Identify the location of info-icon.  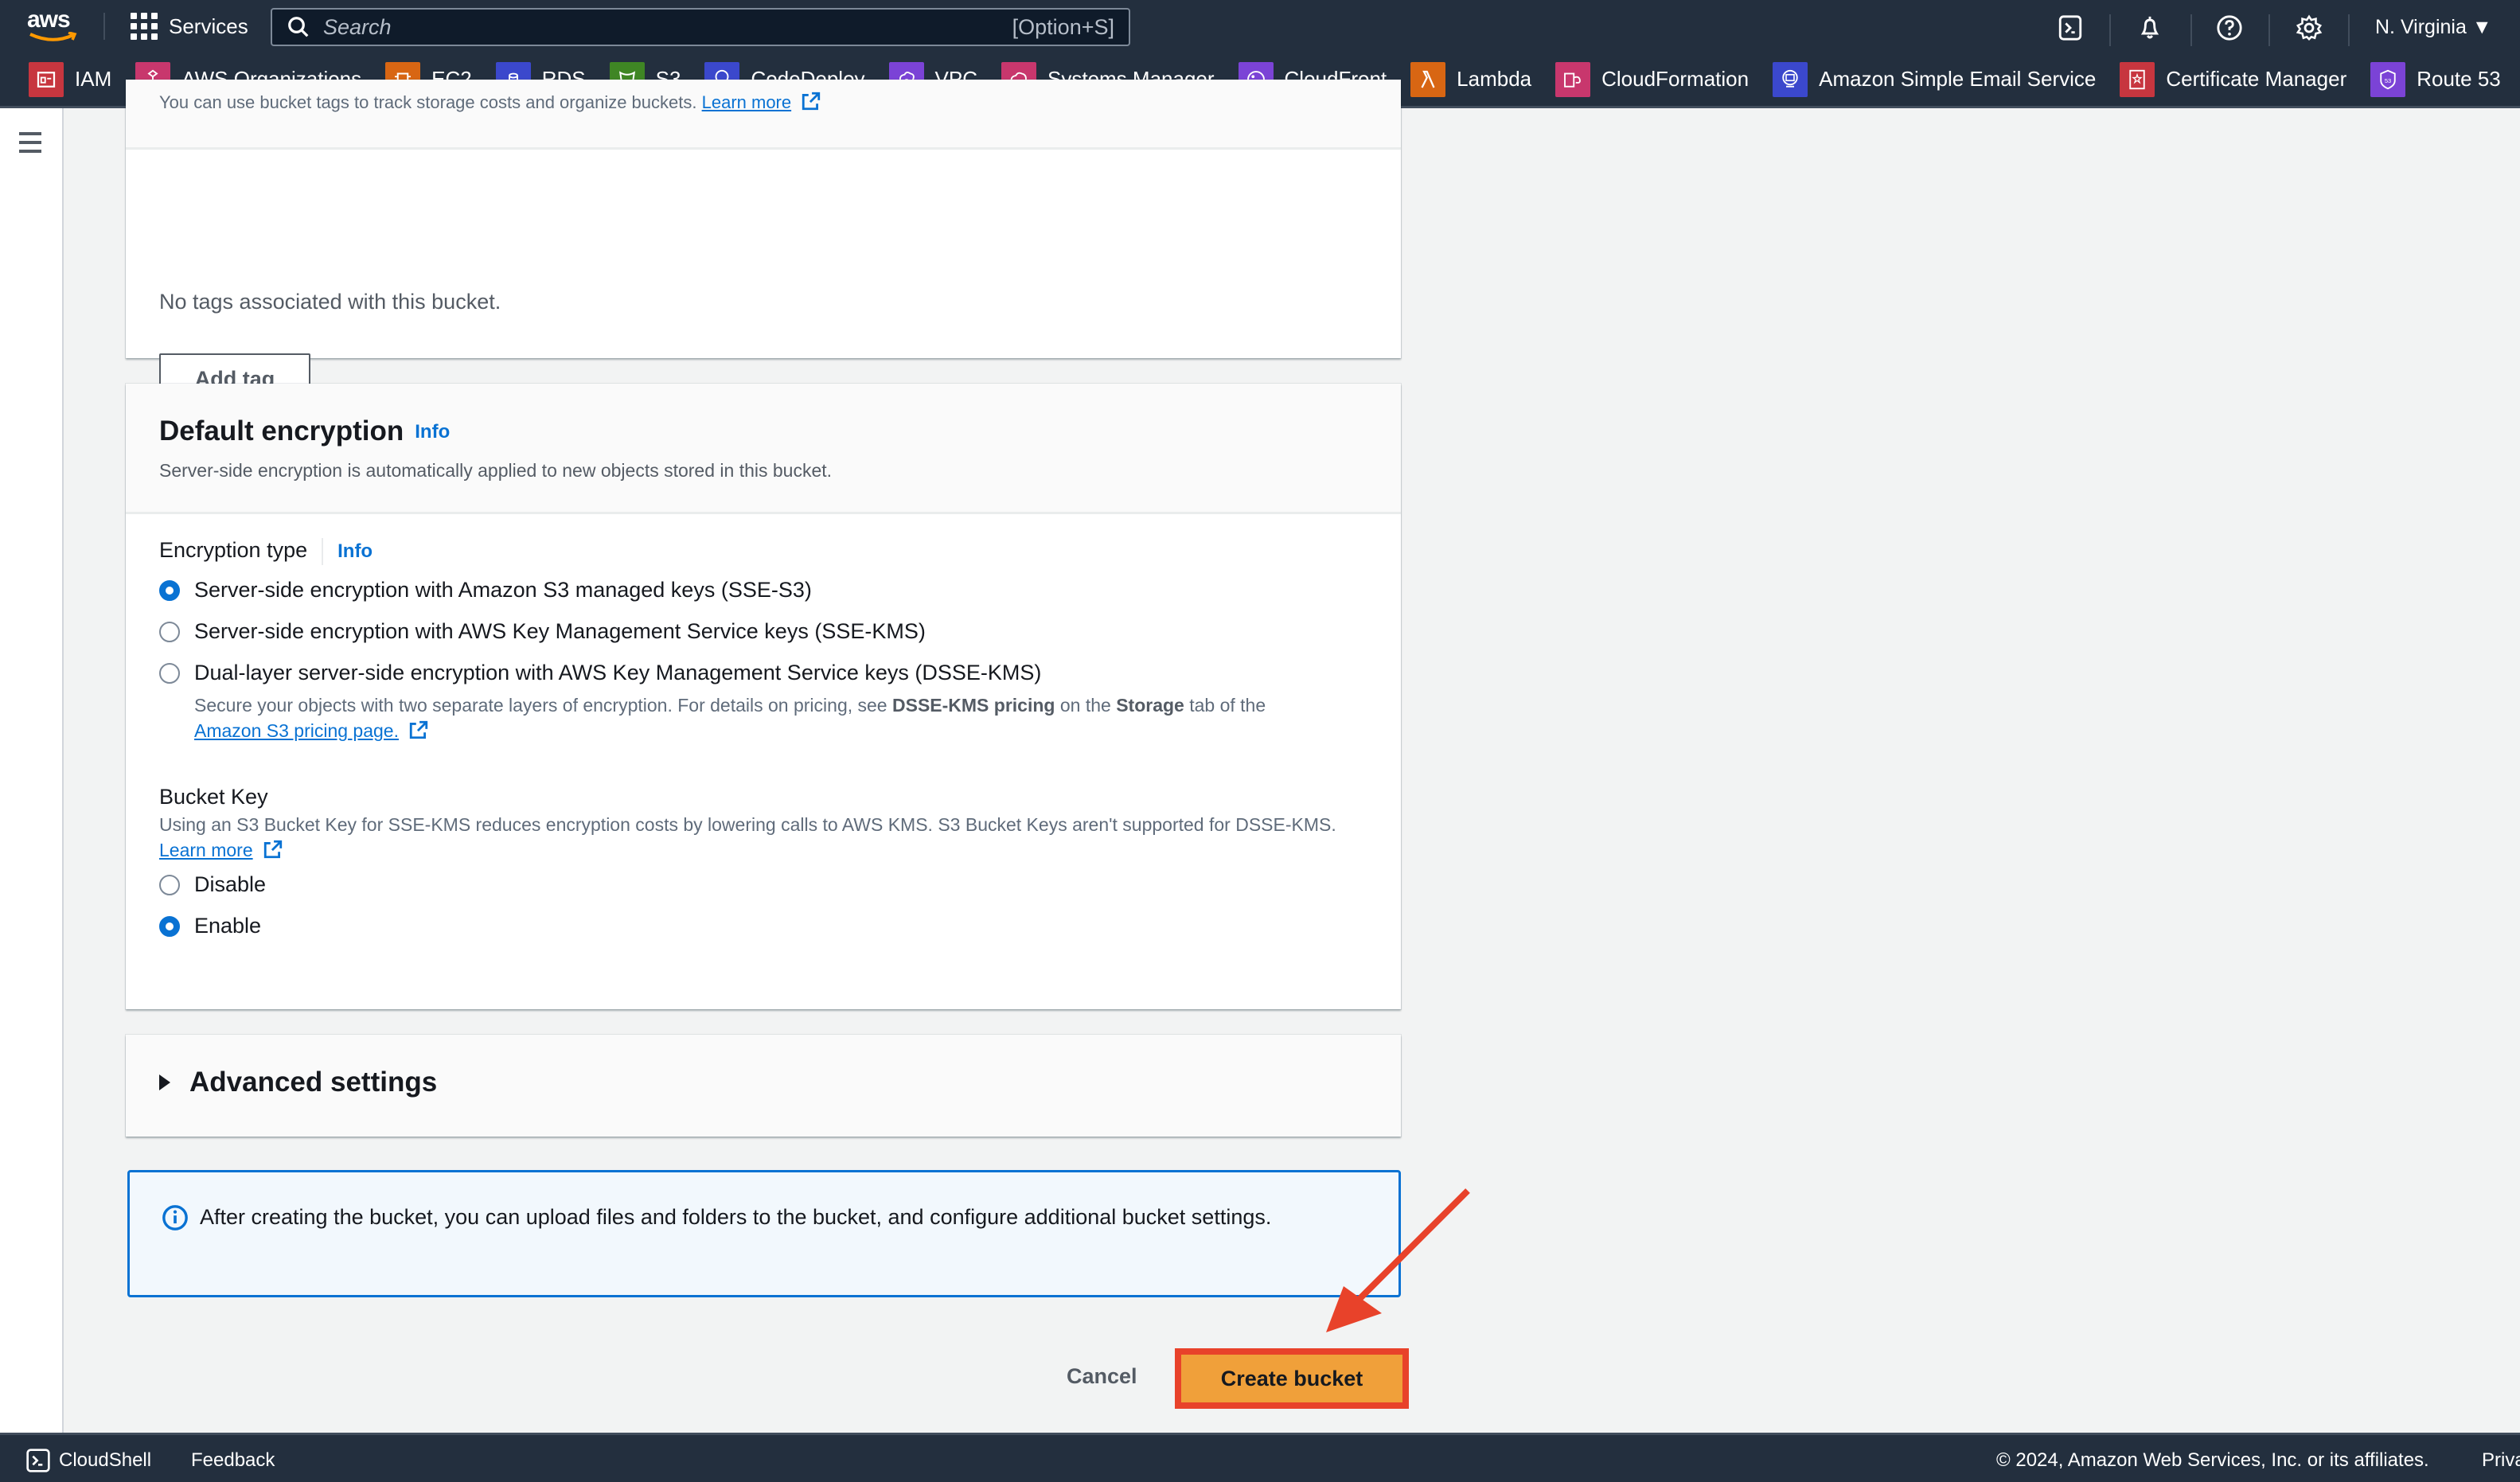
(175, 1217).